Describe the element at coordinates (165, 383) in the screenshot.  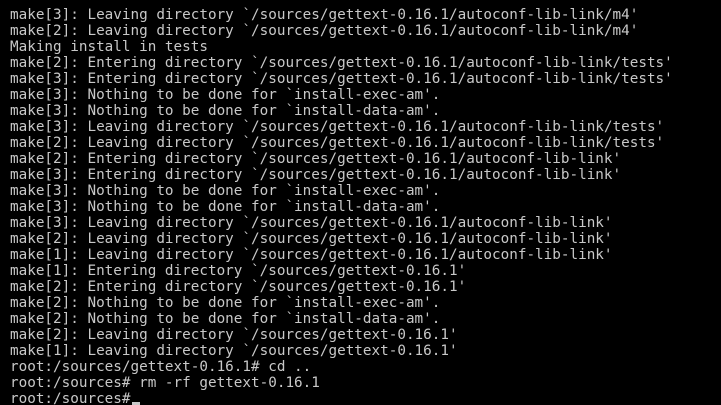
I see `terminal-line: root:/sources# rm -rf gettext-0.16.1` at that location.